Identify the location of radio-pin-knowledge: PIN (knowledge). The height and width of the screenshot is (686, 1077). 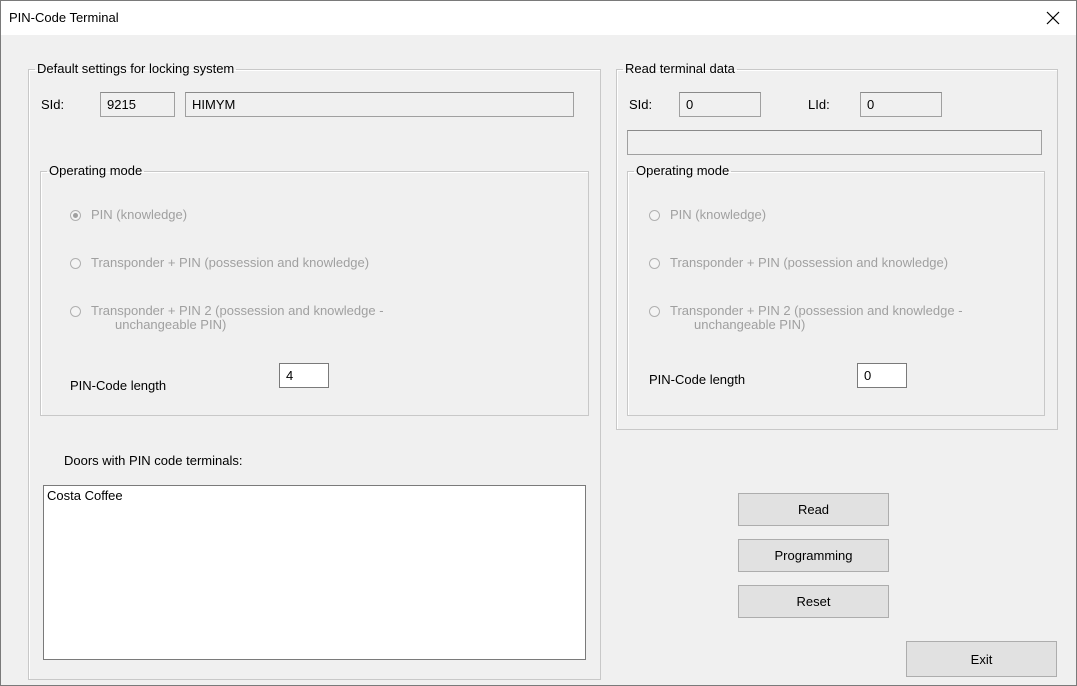
(128, 215).